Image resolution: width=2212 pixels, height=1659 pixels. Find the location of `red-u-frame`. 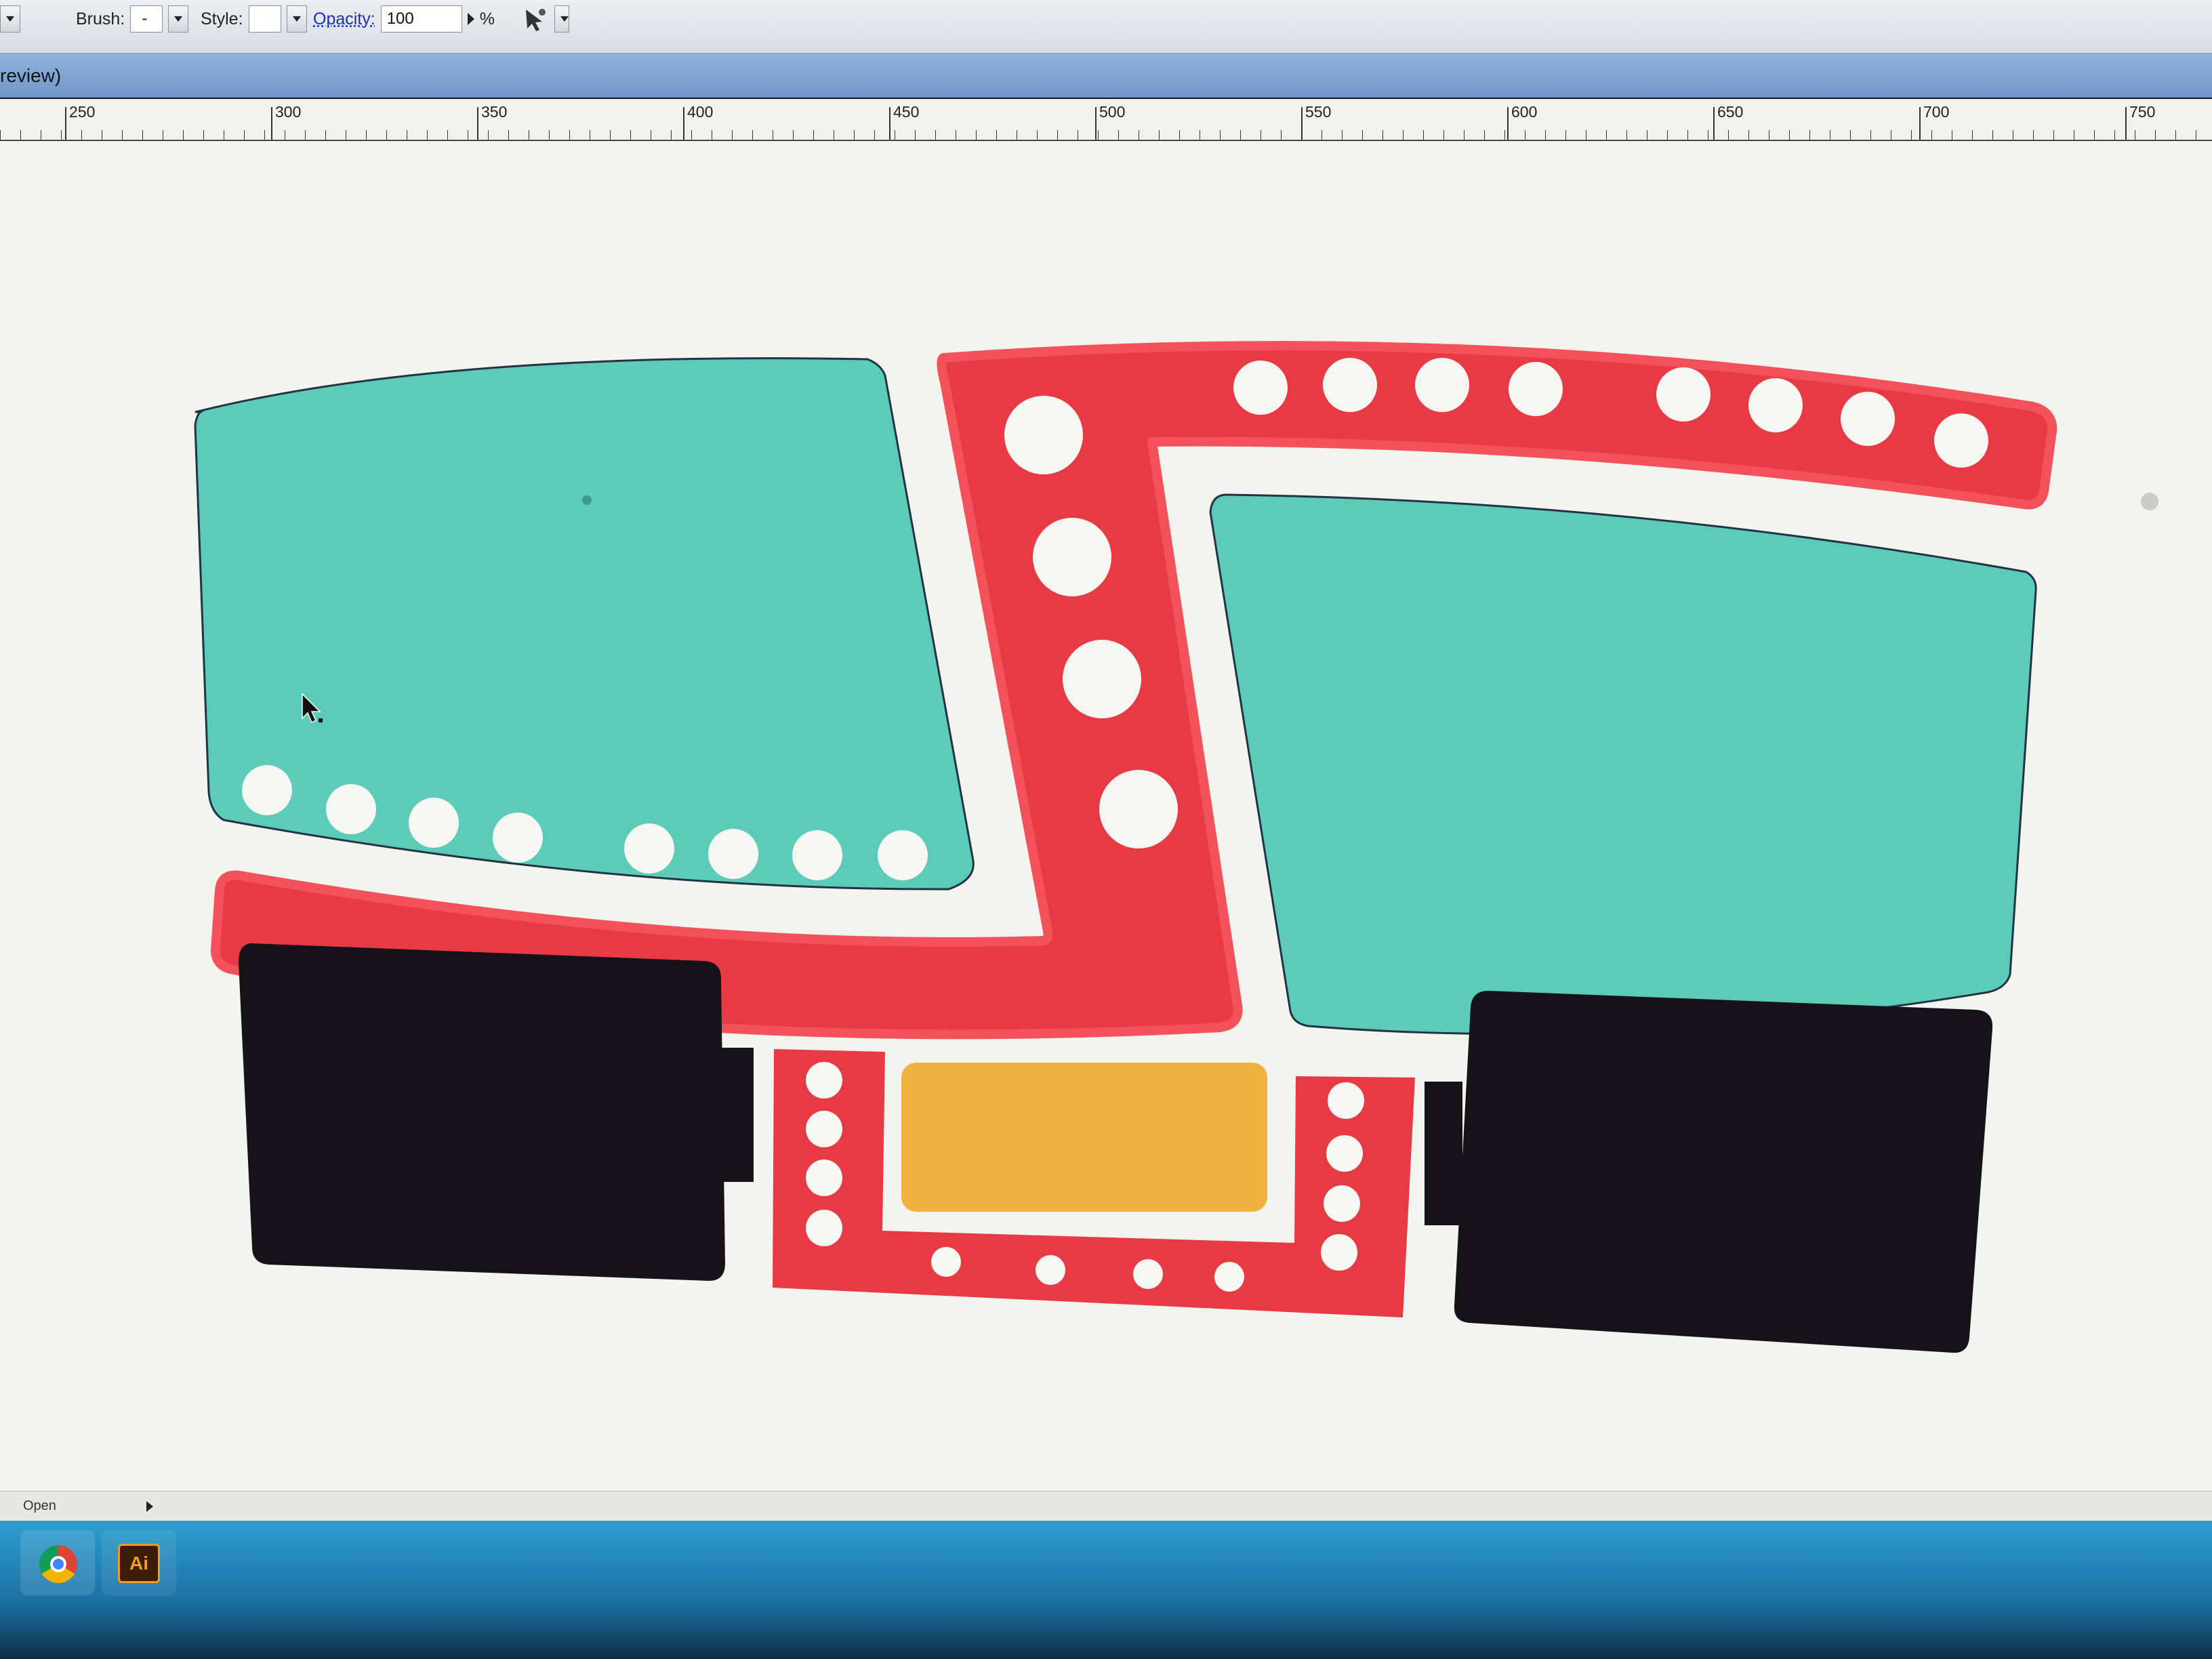

red-u-frame is located at coordinates (1094, 1183).